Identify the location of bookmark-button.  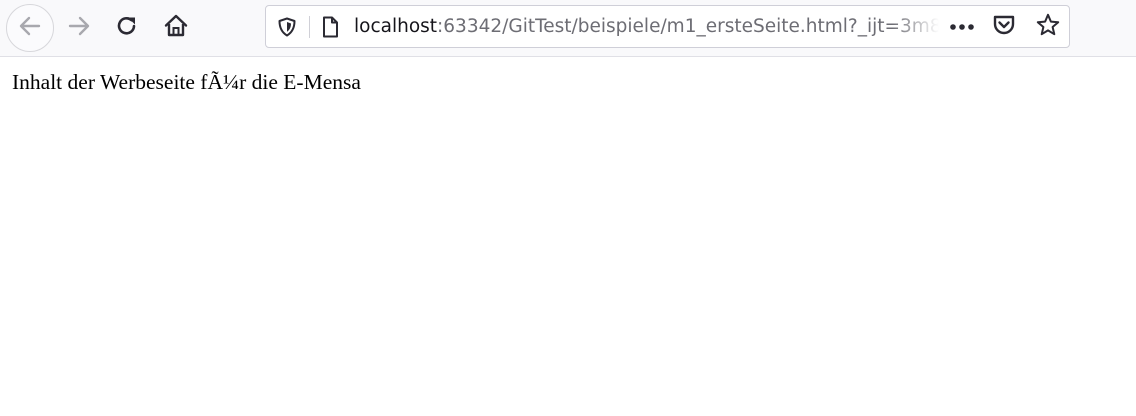
(1048, 27).